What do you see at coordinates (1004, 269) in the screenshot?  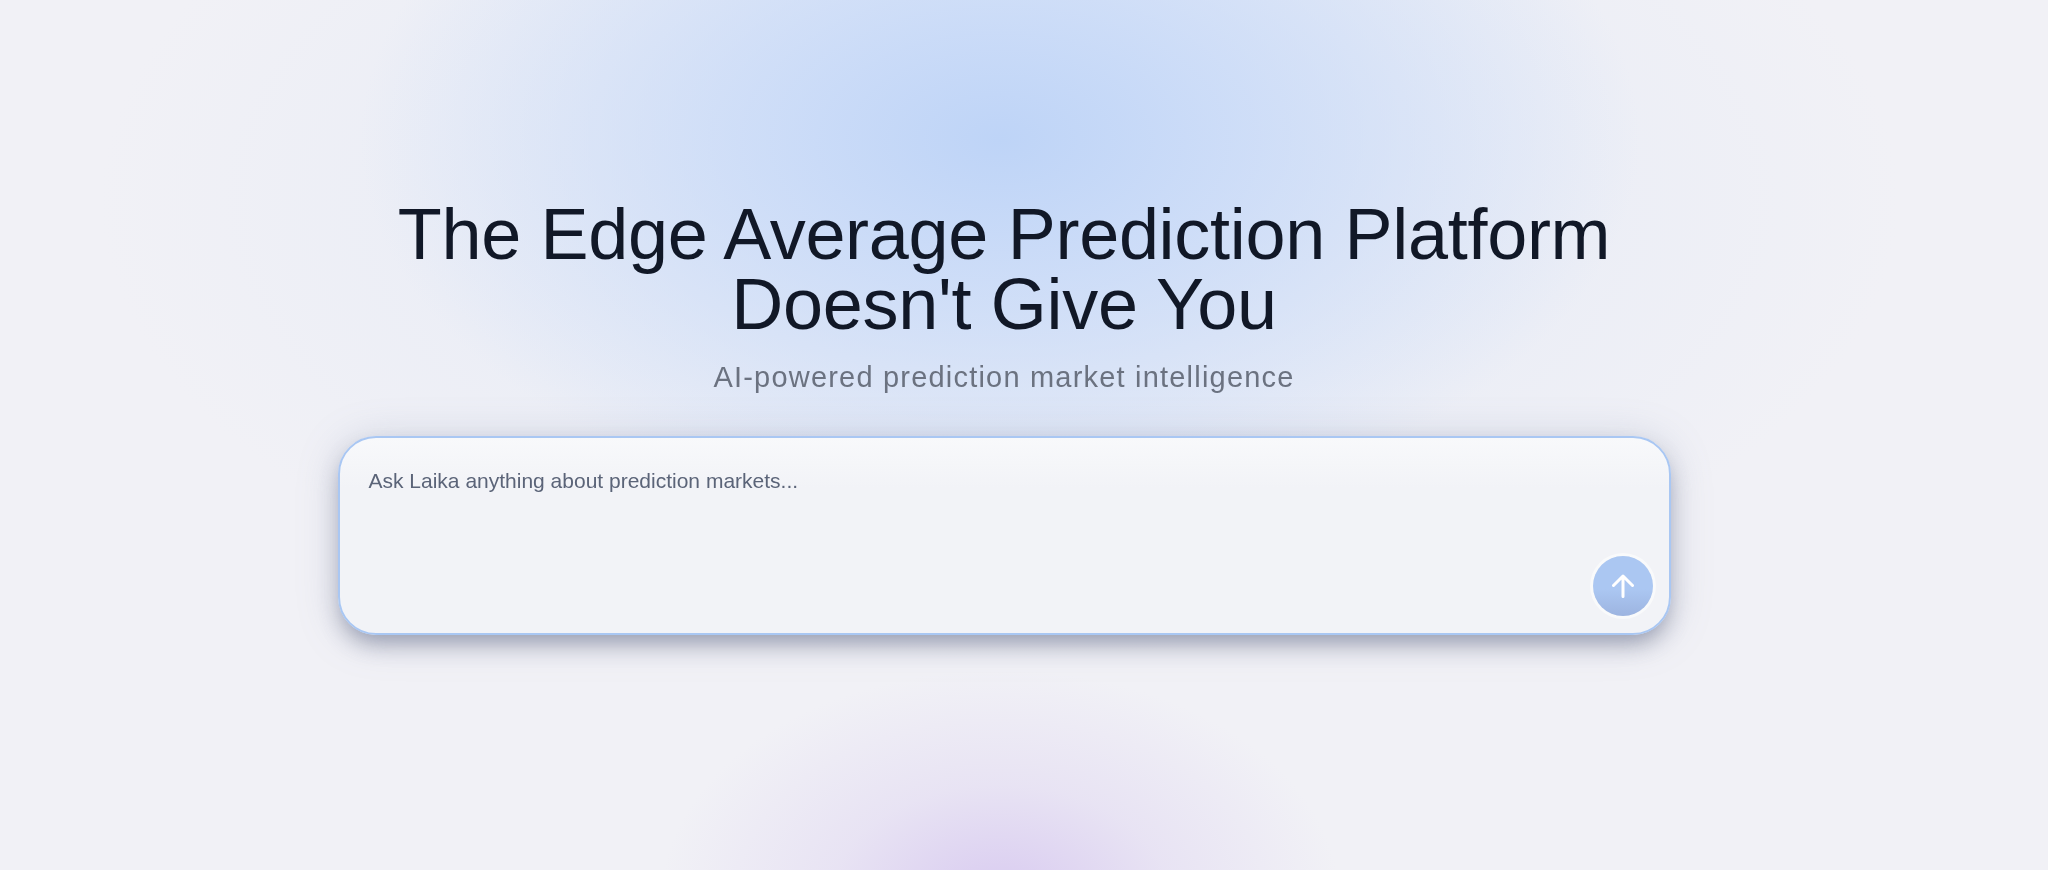 I see `headline: The Edge Average Prediction Platform Doesn't Give You` at bounding box center [1004, 269].